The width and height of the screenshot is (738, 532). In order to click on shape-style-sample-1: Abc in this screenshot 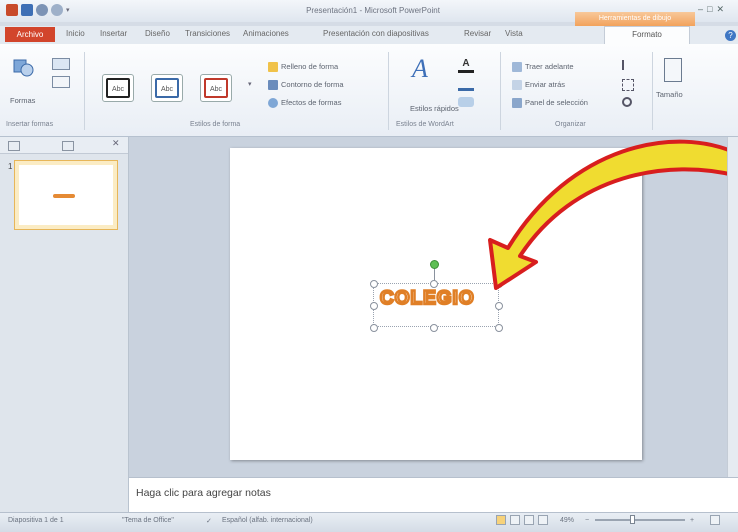, I will do `click(118, 88)`.